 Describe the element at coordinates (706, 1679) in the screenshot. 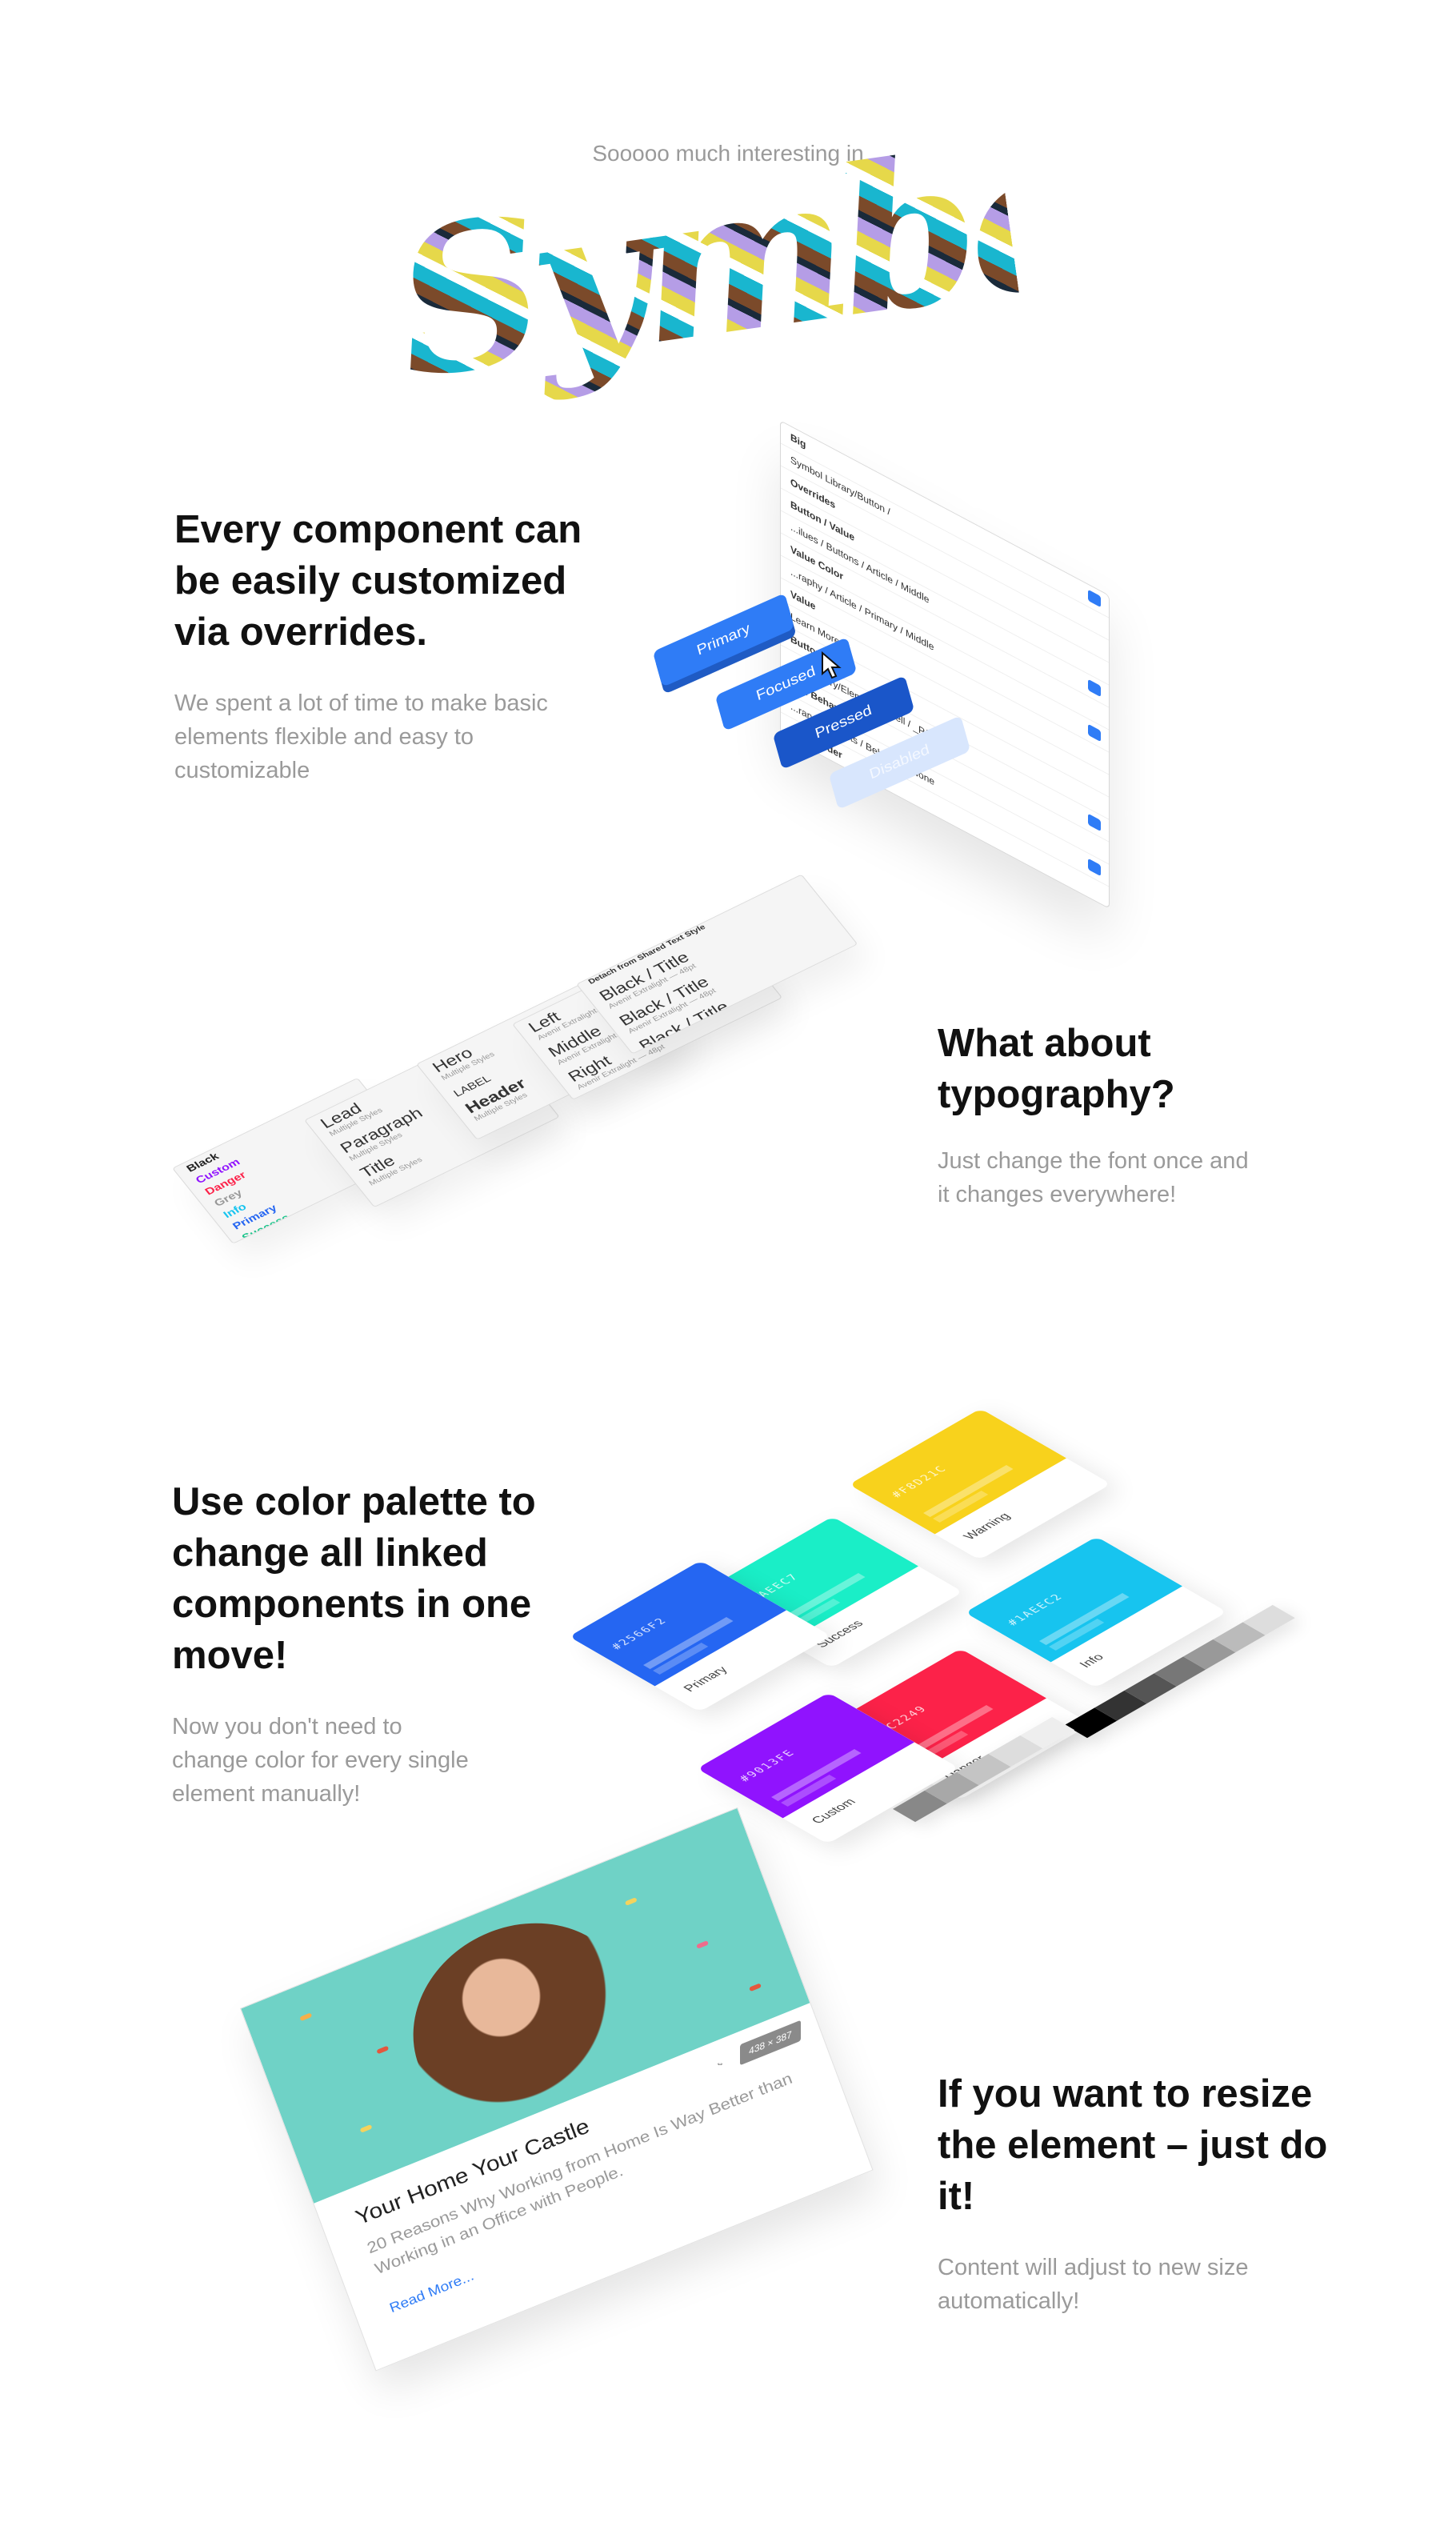

I see `swatch-name: Primary` at that location.